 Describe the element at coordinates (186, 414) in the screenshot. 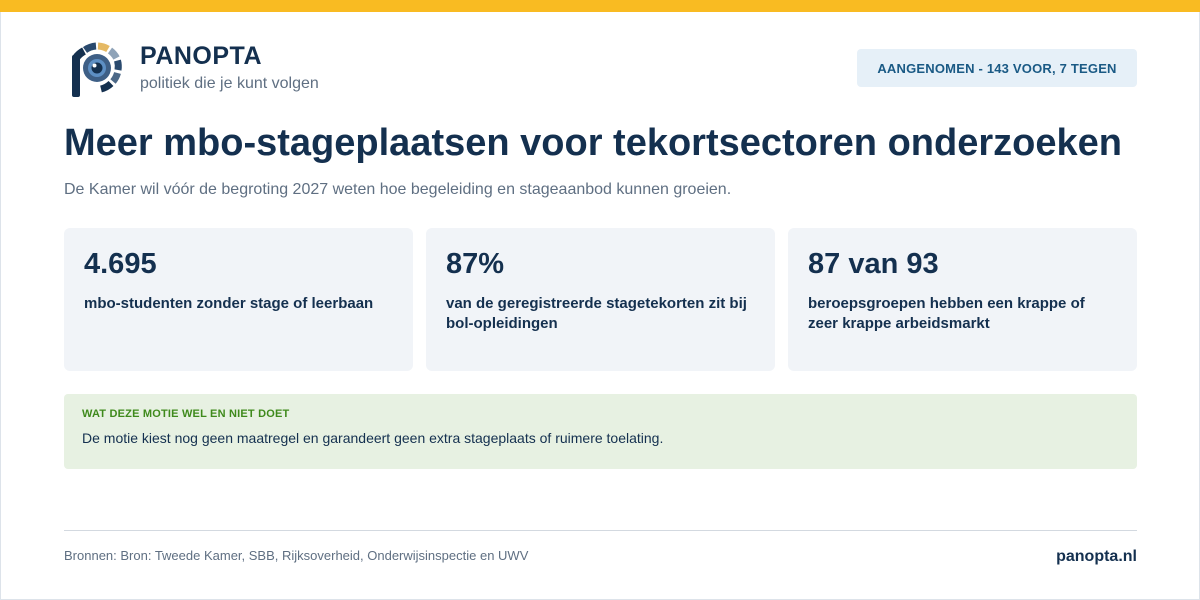

I see `note-heading: WAT DEZE MOTIE WEL EN NIET DOET` at that location.